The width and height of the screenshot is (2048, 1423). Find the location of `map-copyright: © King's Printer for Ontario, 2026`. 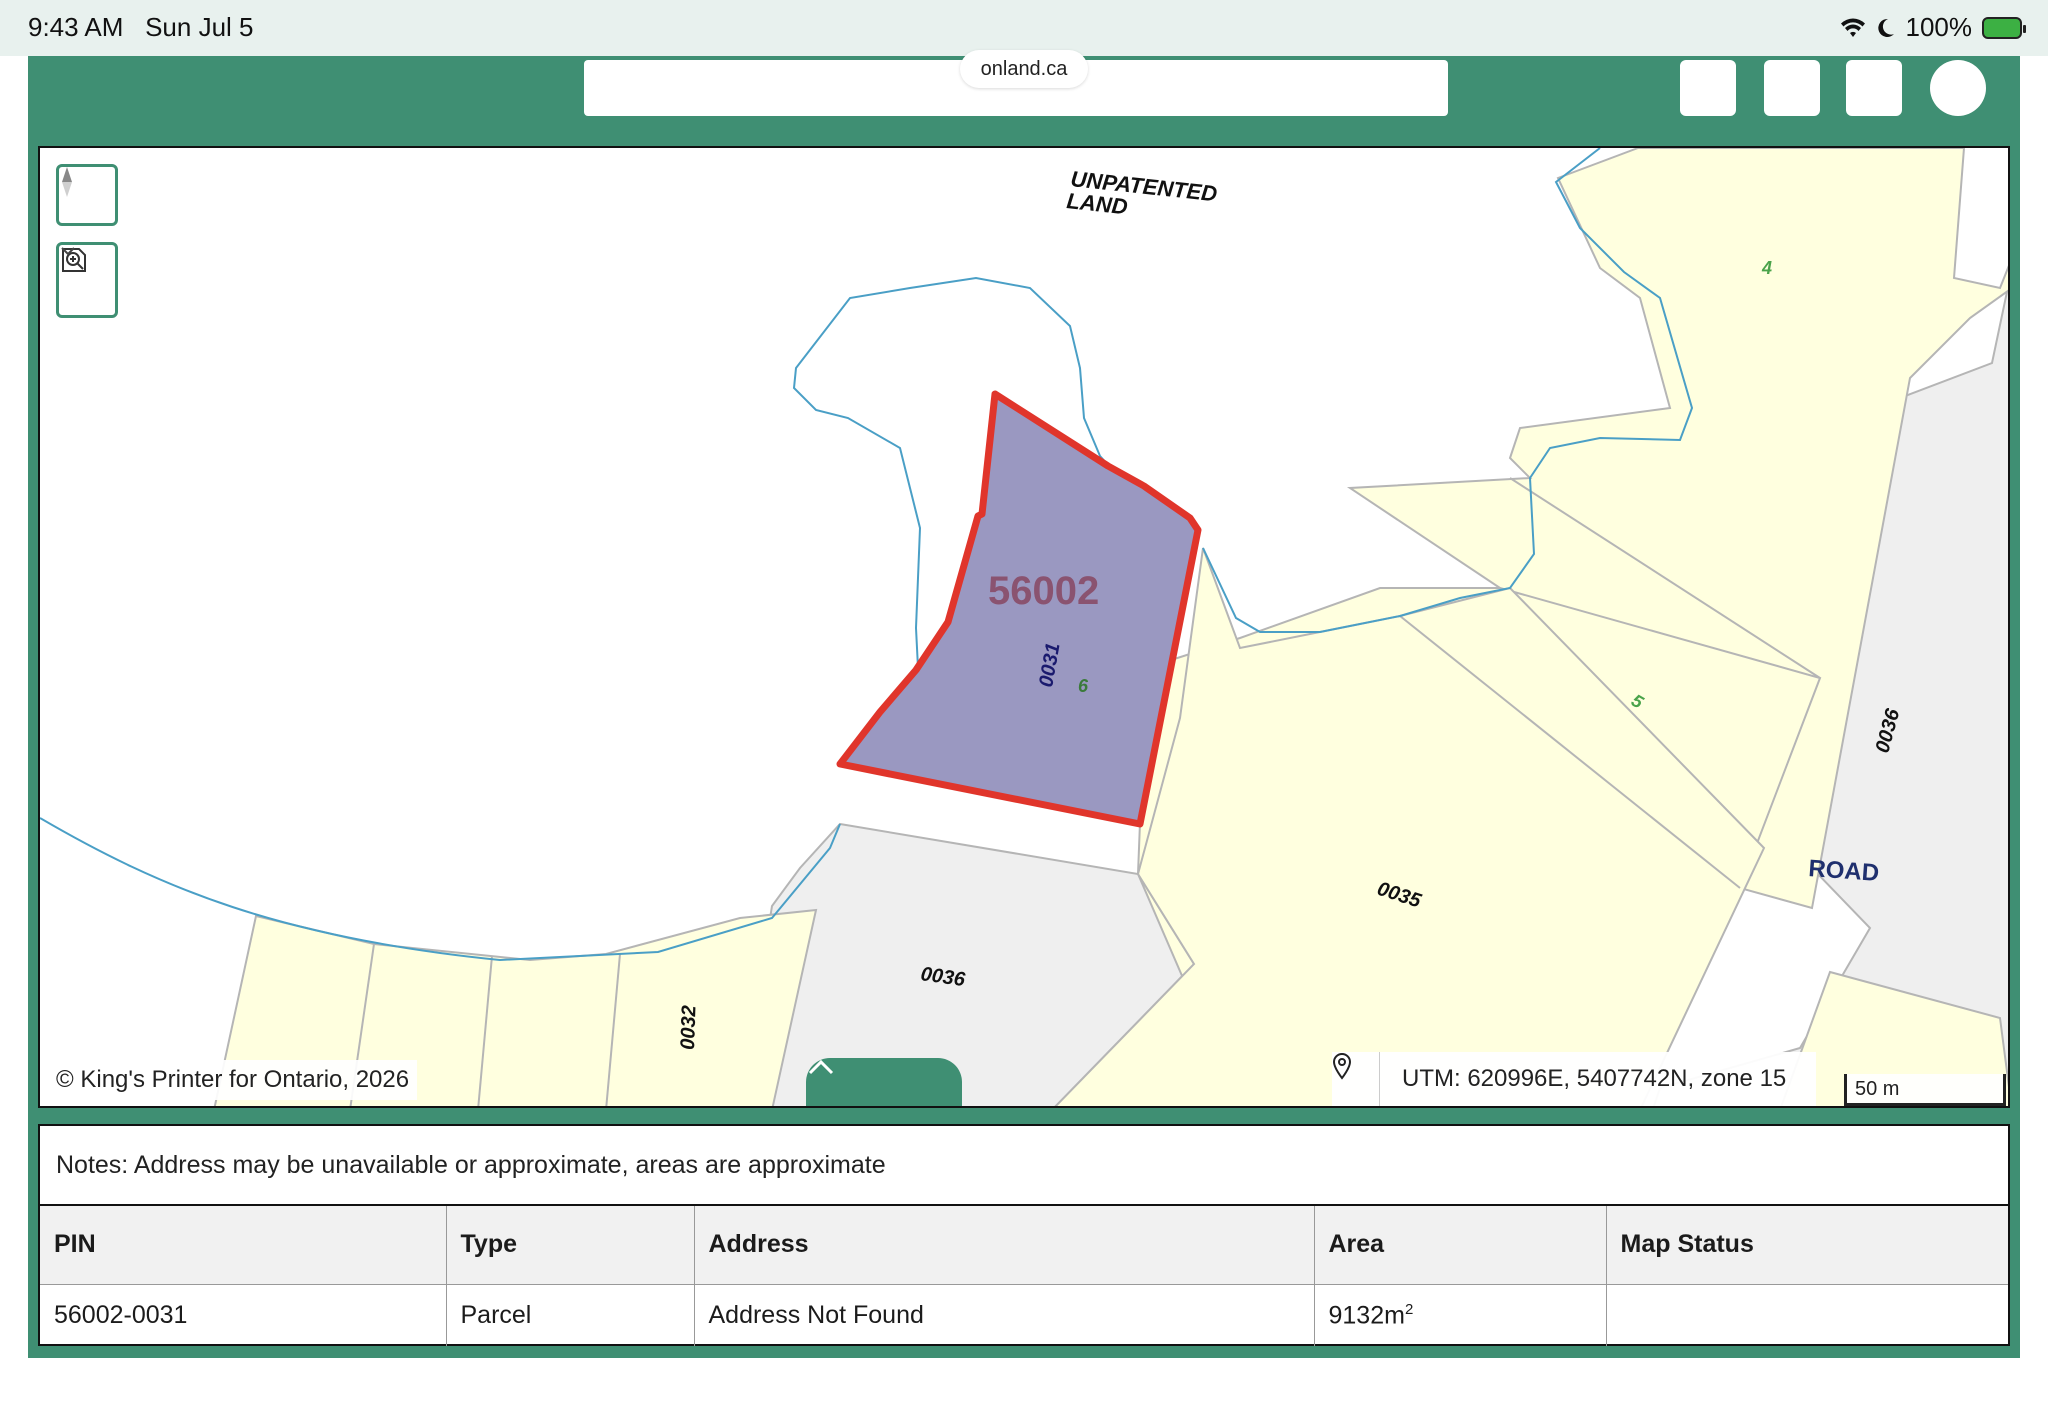

map-copyright: © King's Printer for Ontario, 2026 is located at coordinates (233, 1080).